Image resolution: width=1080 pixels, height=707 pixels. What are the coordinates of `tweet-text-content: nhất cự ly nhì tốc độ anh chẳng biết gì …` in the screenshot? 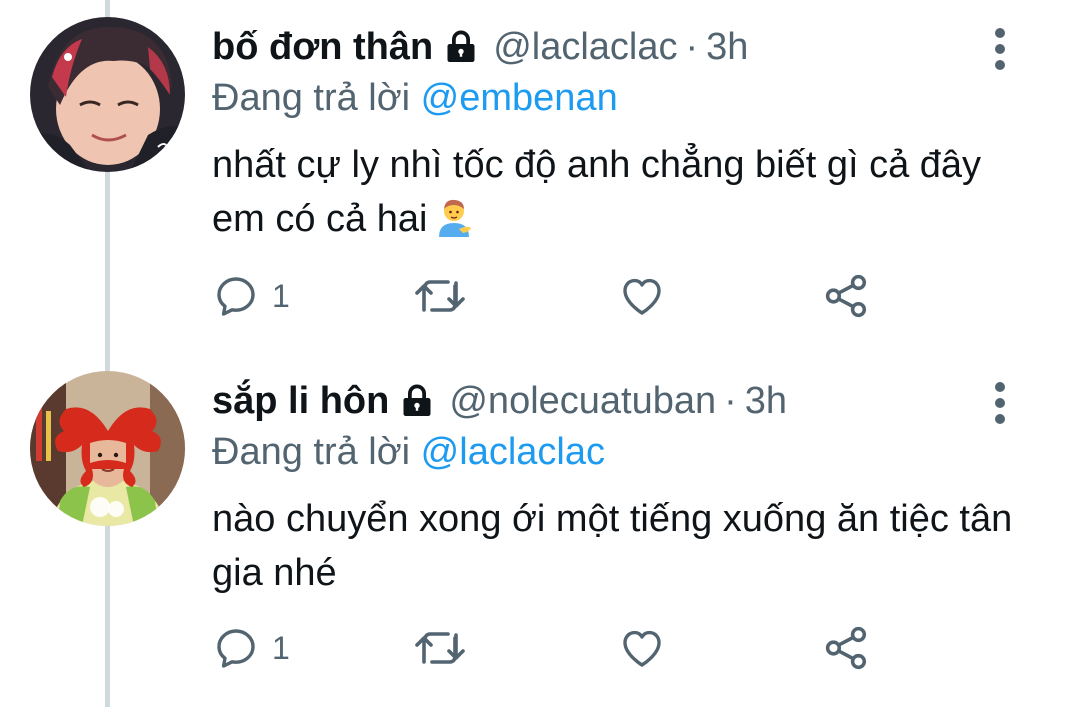 It's located at (597, 192).